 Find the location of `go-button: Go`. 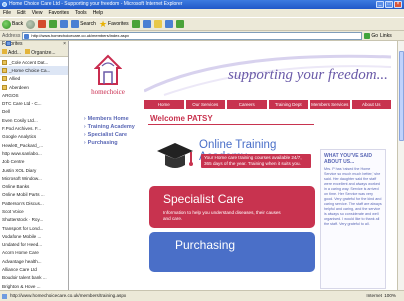

go-button: Go is located at coordinates (371, 35).